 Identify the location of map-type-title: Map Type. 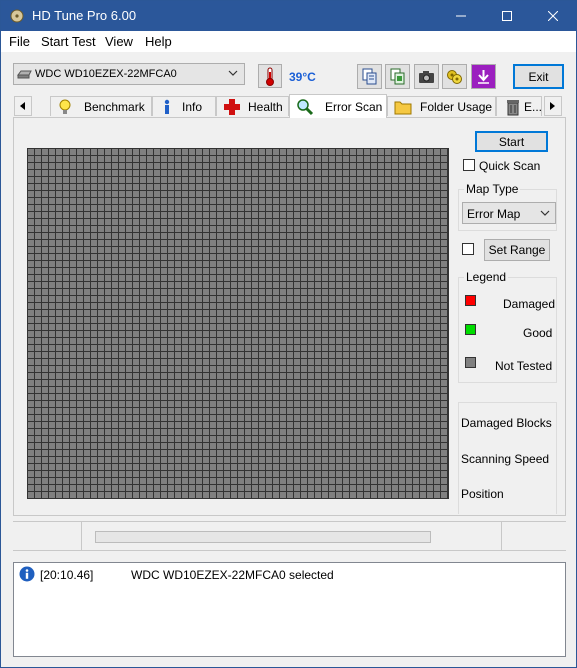
(492, 189).